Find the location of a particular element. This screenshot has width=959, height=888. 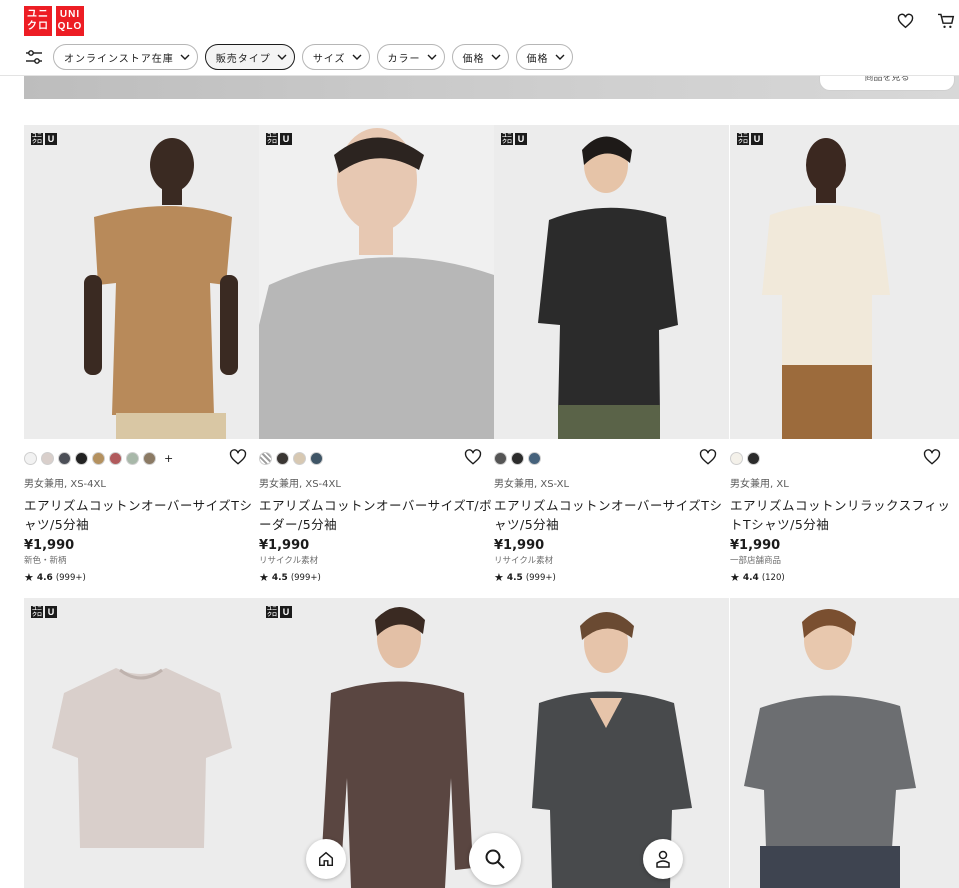

filter-chip-sale-type: 販売タイプ is located at coordinates (249, 57).